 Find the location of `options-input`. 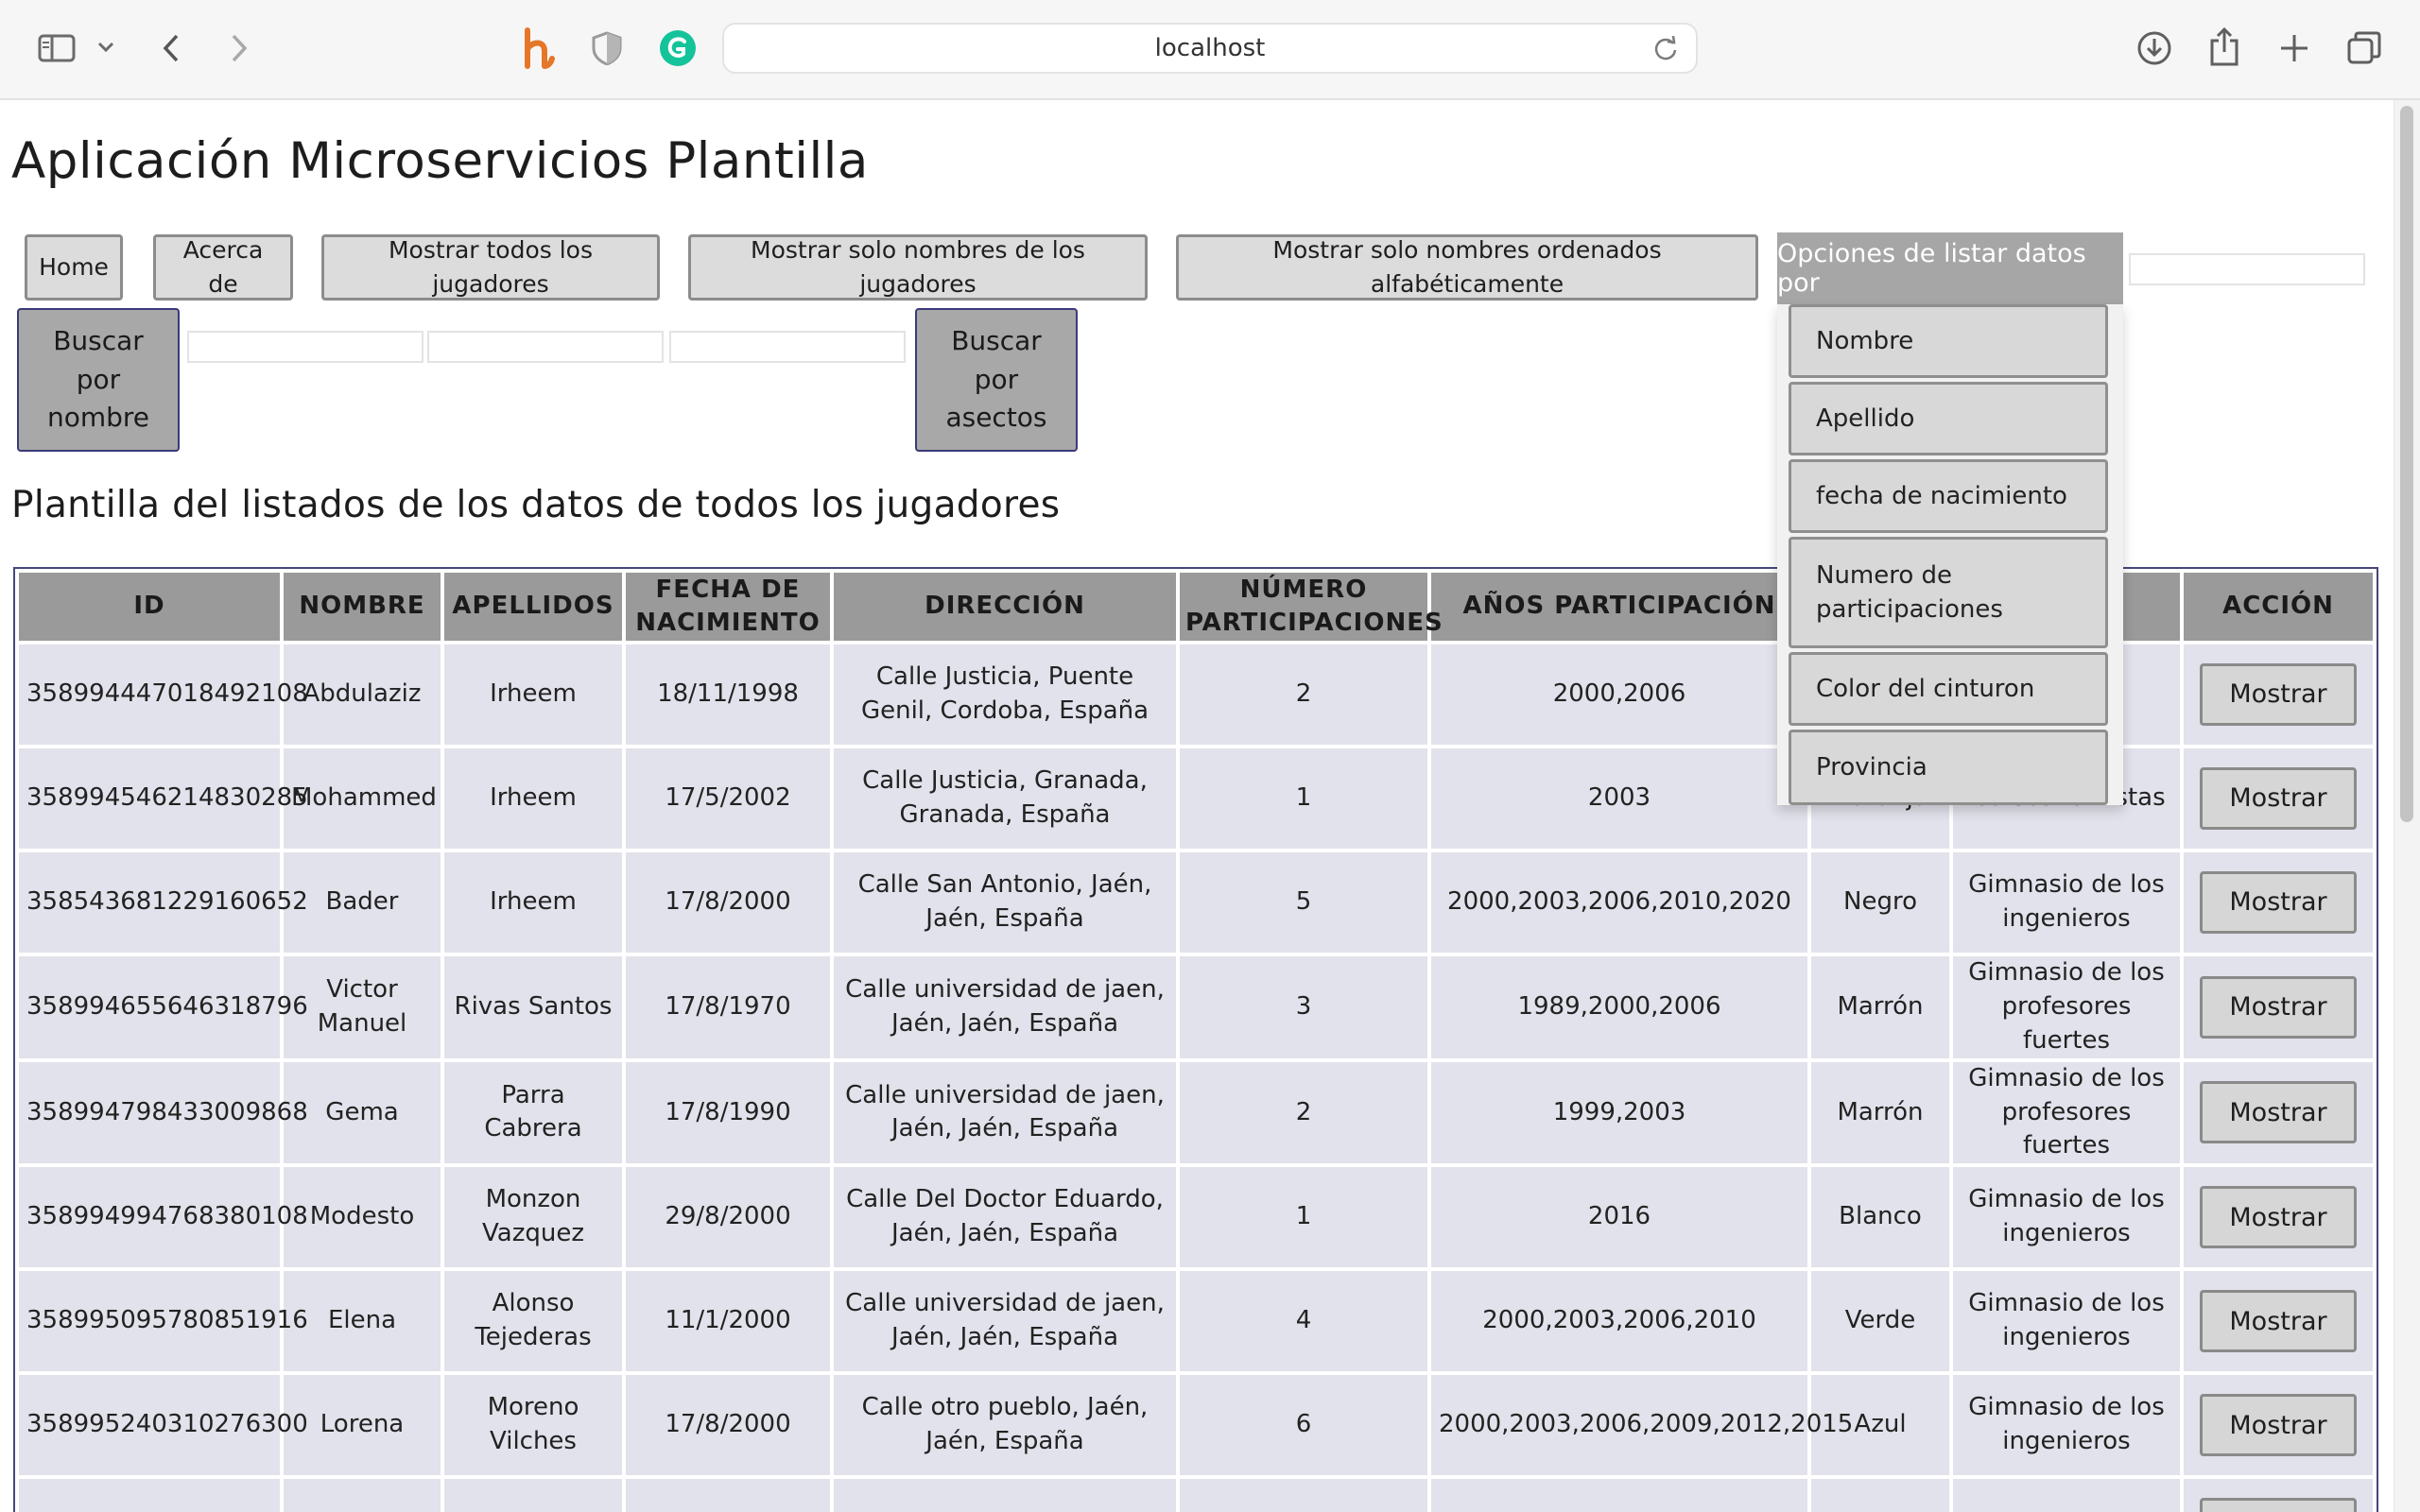

options-input is located at coordinates (2247, 269).